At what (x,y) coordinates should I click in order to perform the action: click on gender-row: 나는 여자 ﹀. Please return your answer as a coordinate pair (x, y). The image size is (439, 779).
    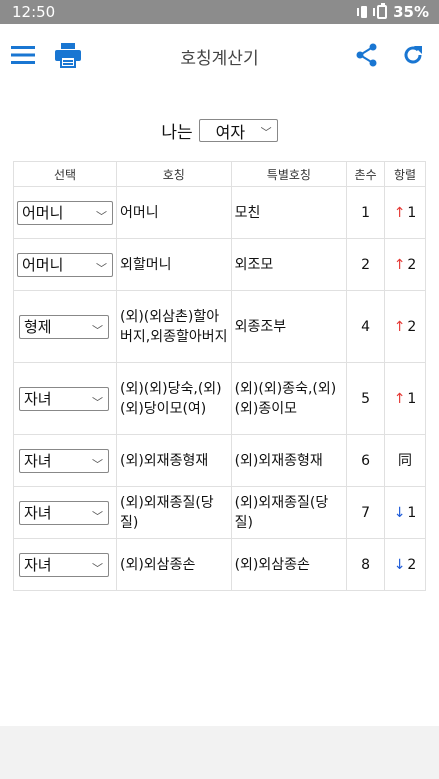
    Looking at the image, I should click on (219, 130).